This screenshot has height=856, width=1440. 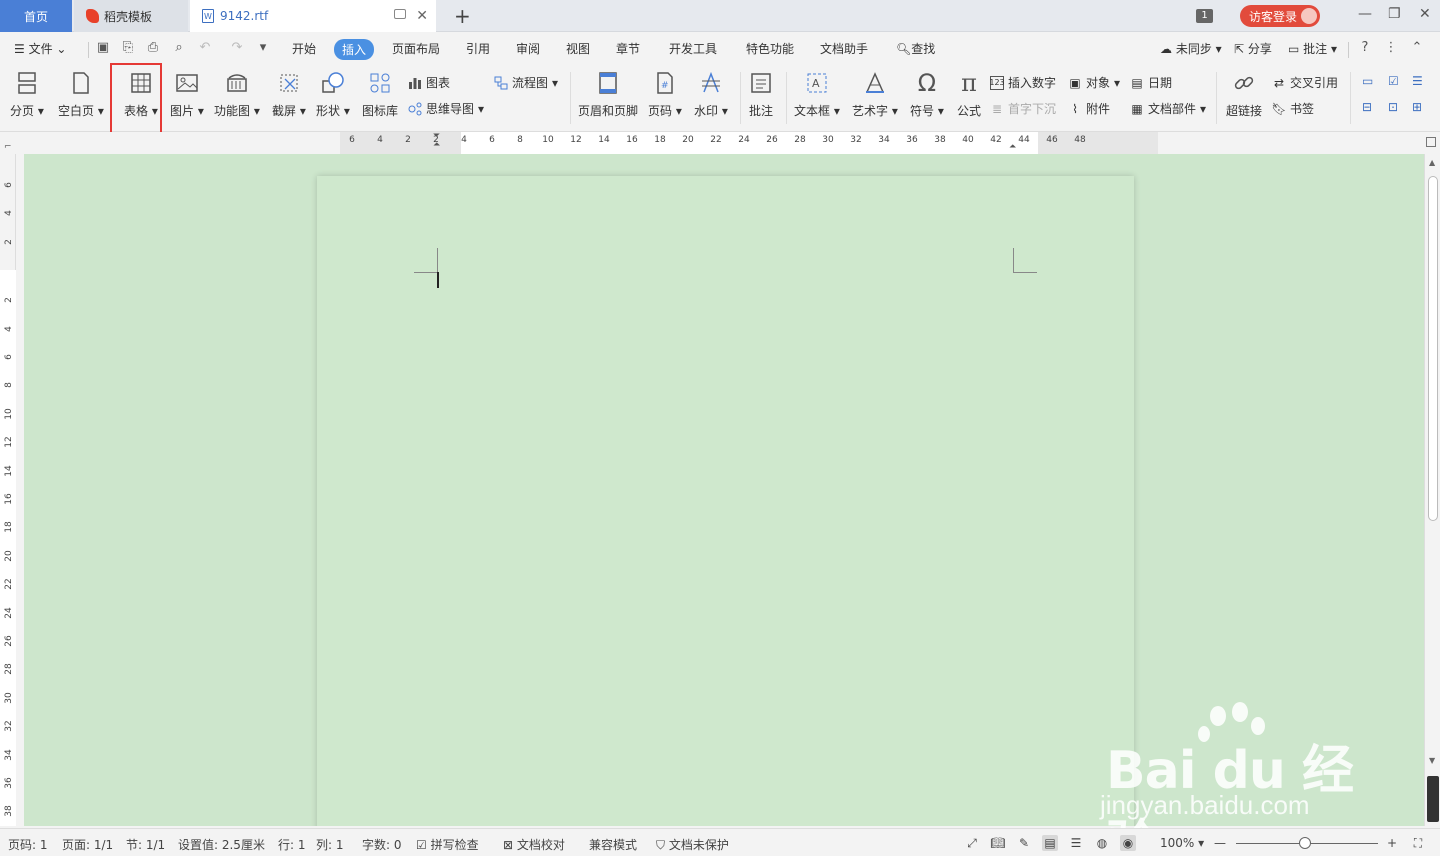 I want to click on page-number-button: # 页码 ▾, so click(x=665, y=94).